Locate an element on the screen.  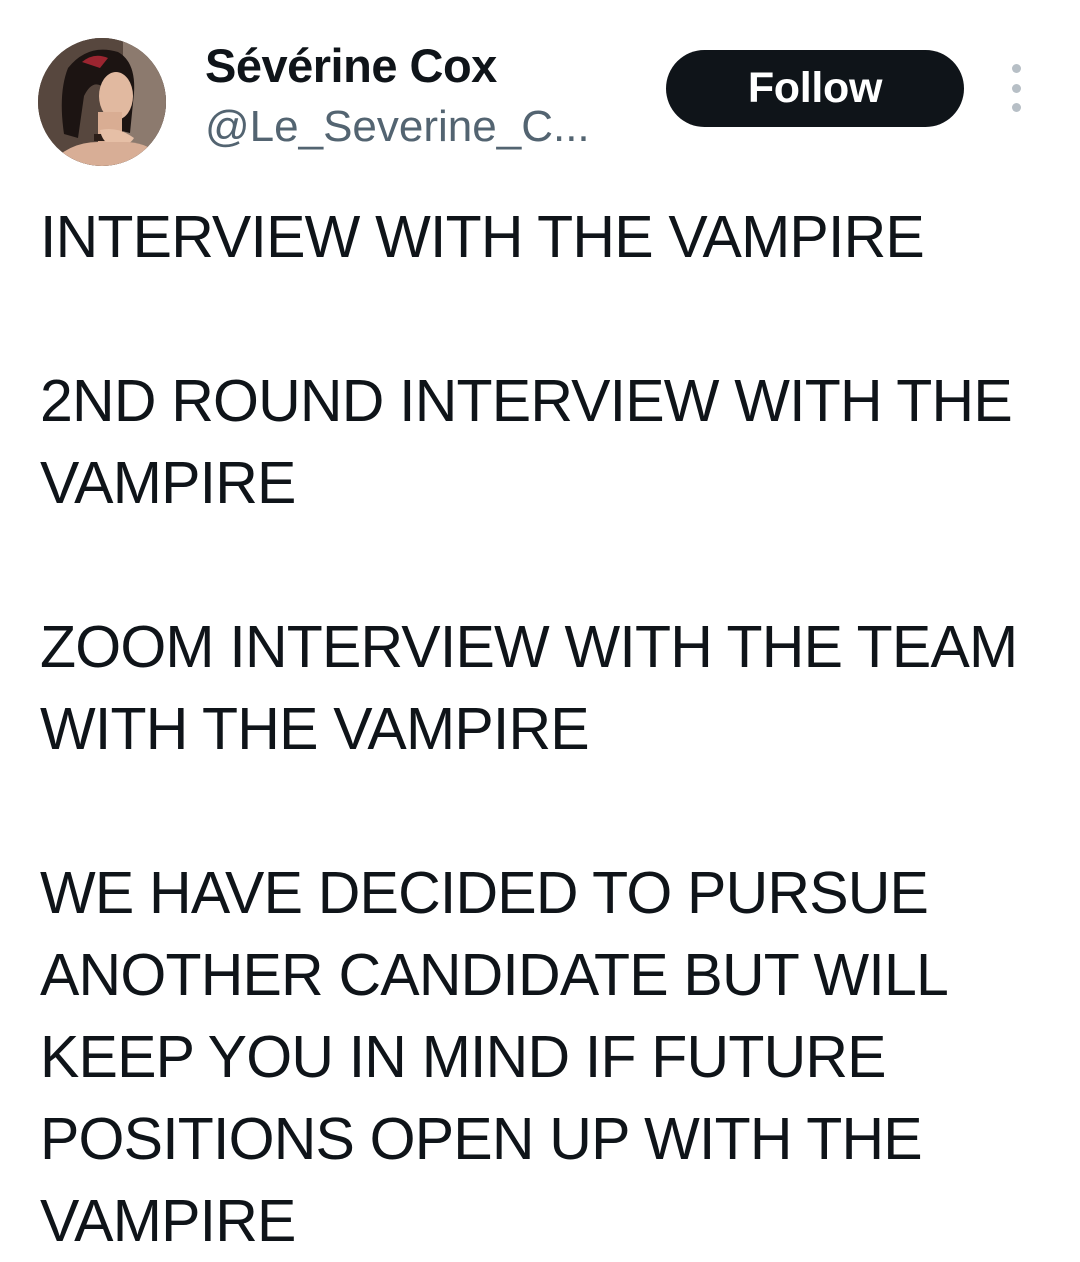
avatar is located at coordinates (102, 102).